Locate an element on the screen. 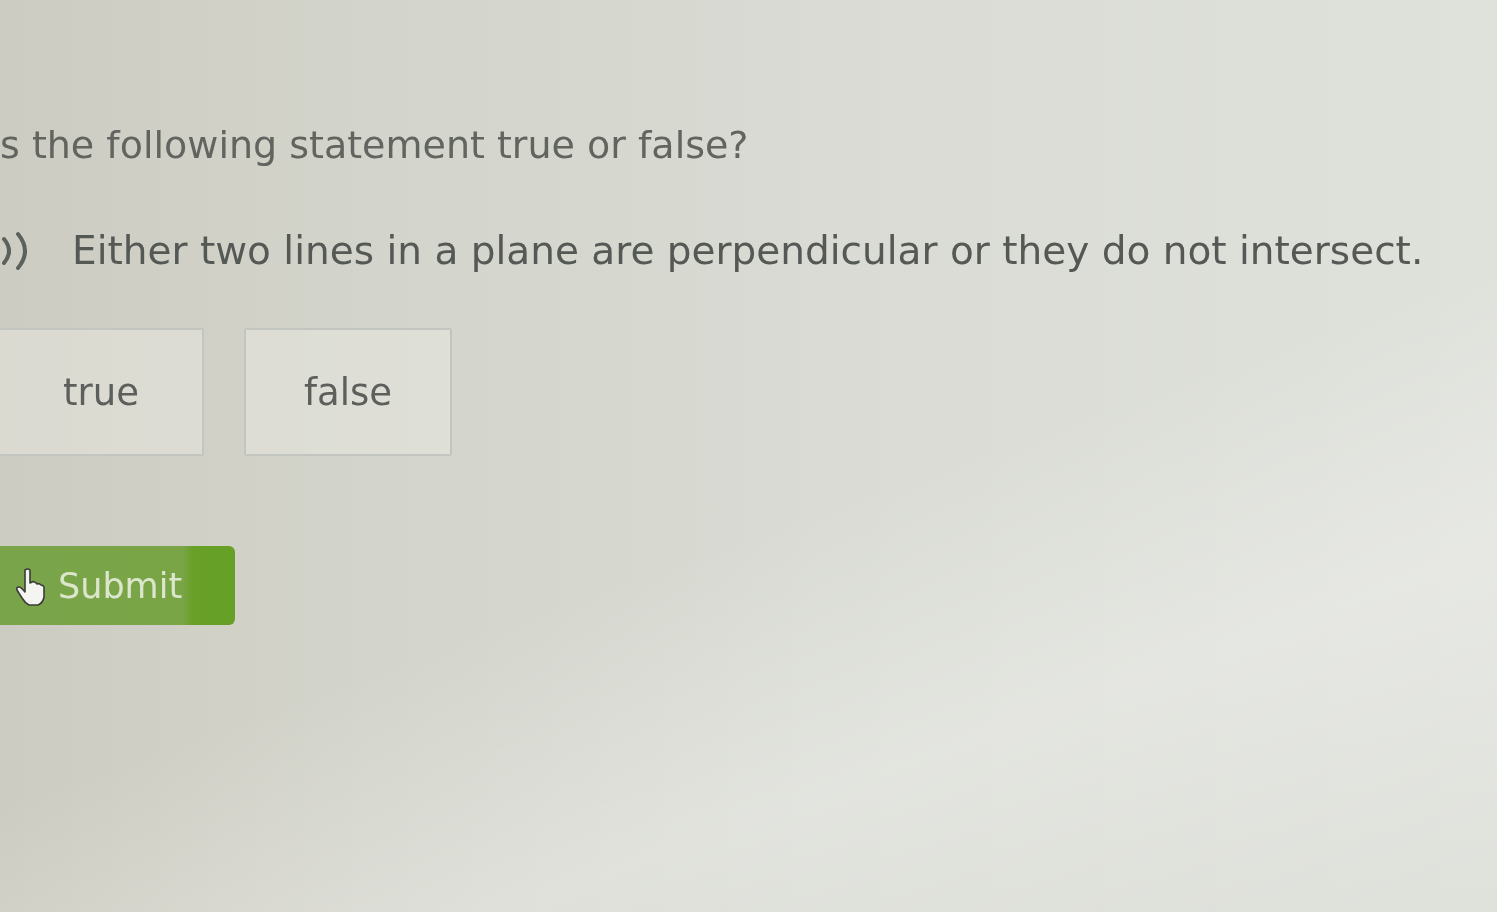 This screenshot has height=912, width=1497. answer-choice: true is located at coordinates (102, 392).